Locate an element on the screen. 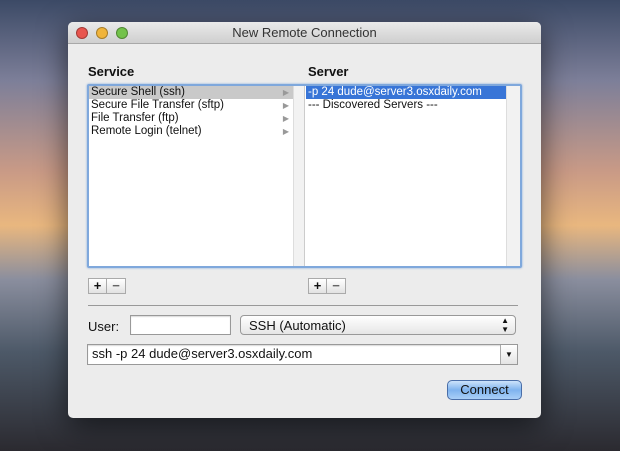 This screenshot has width=620, height=451. add-server-button: + is located at coordinates (317, 286).